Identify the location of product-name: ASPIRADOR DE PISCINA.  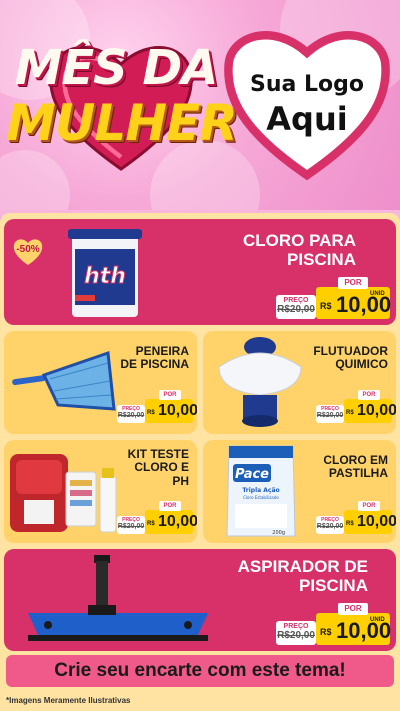
(278, 576).